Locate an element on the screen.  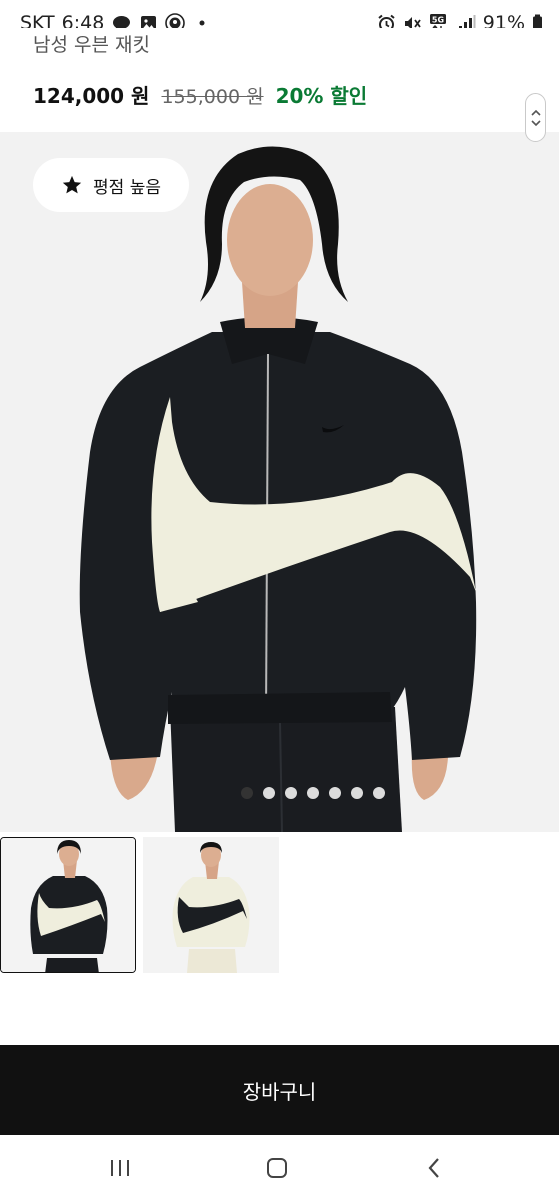
home-icon is located at coordinates (277, 1168).